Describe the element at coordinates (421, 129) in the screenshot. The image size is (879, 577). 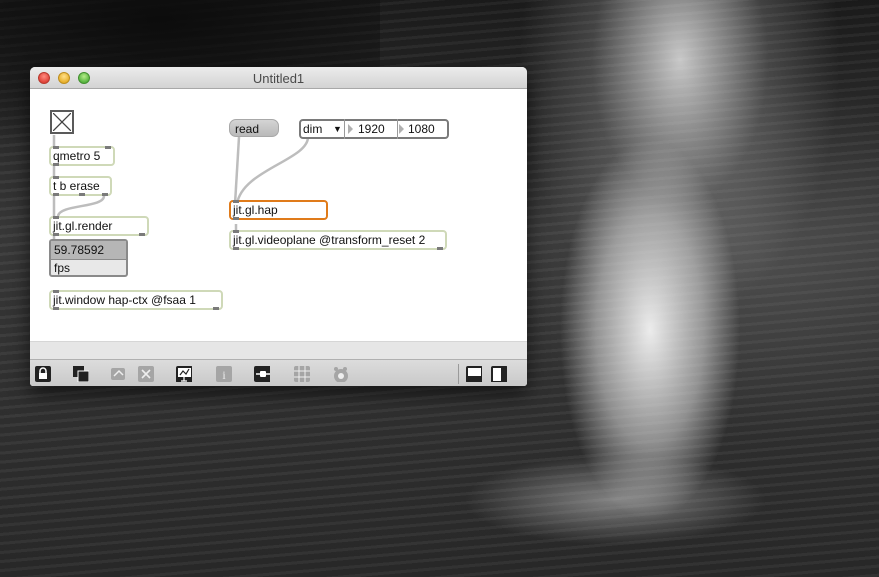
I see `dim-height-value: 1080` at that location.